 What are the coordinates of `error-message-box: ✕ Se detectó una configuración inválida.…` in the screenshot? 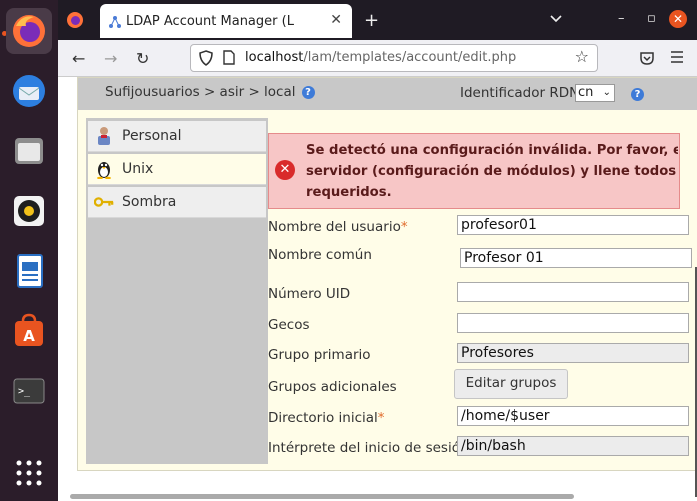 It's located at (474, 171).